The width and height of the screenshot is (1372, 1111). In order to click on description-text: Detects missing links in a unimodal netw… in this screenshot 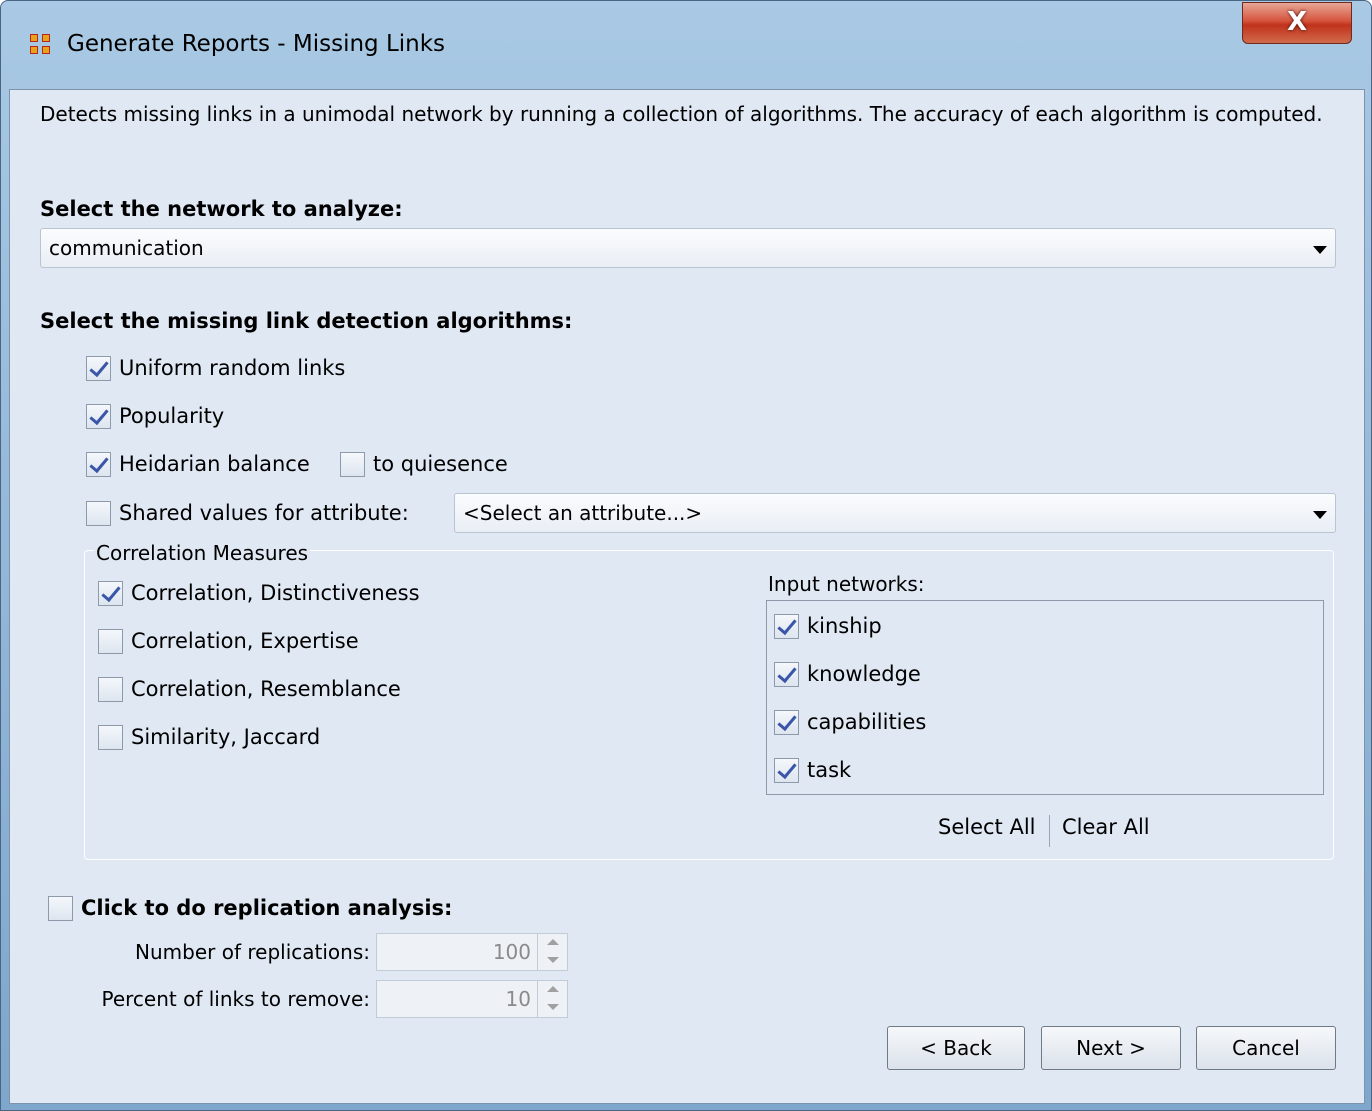, I will do `click(681, 114)`.